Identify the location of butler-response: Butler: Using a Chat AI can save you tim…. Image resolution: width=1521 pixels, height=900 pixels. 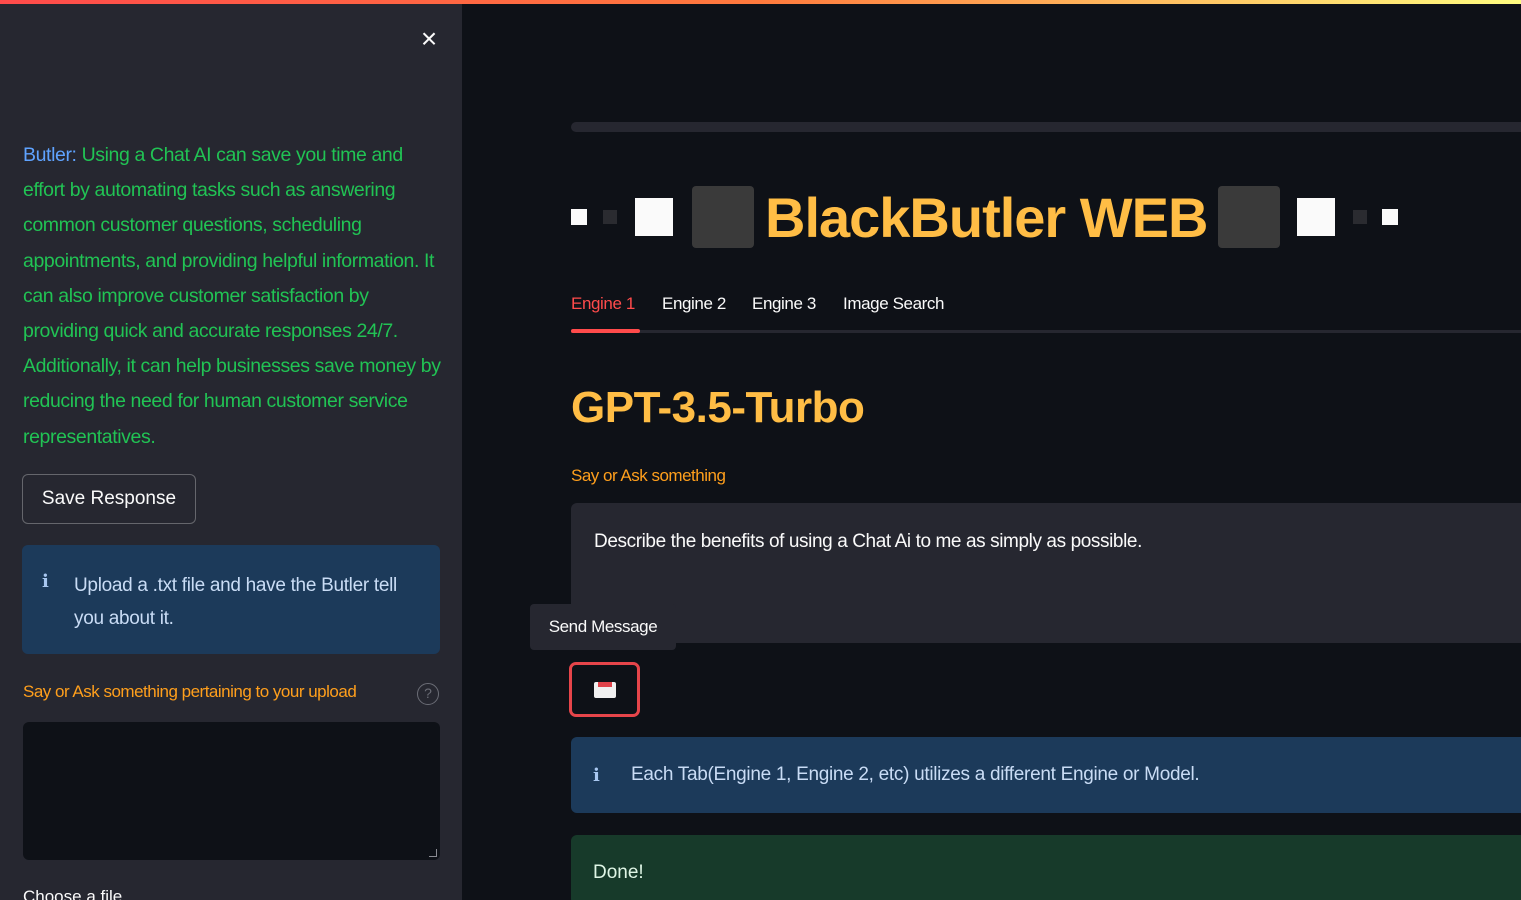
(233, 296).